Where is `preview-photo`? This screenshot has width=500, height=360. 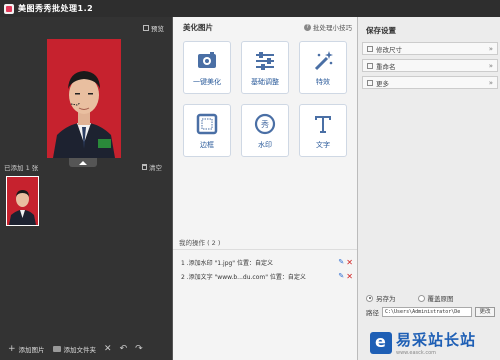
preview-photo is located at coordinates (84, 98).